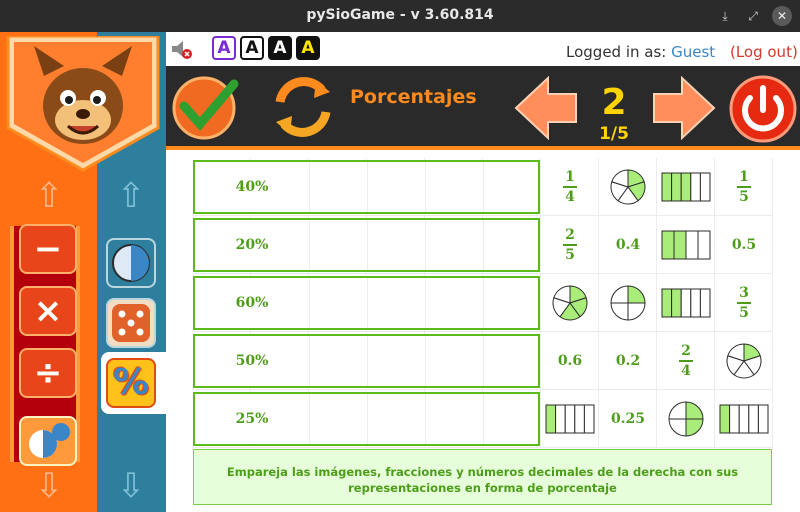  I want to click on maximize-icon: ⤢, so click(753, 16).